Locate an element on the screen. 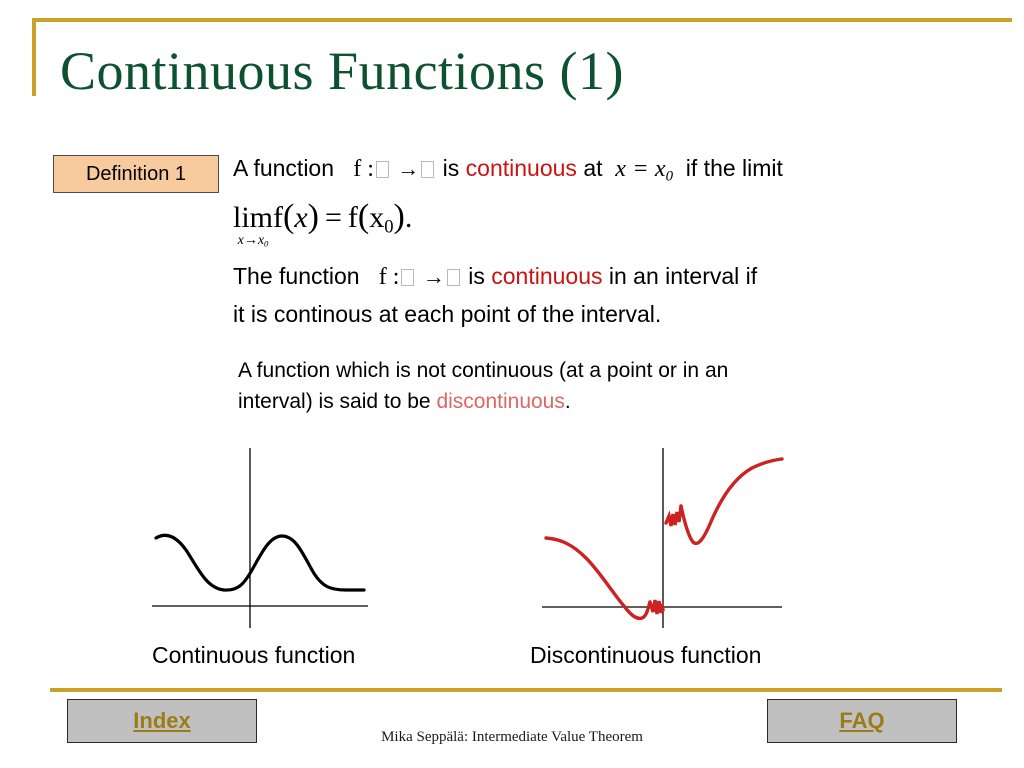 The height and width of the screenshot is (768, 1024). caption-continuous: Continuous function is located at coordinates (254, 655).